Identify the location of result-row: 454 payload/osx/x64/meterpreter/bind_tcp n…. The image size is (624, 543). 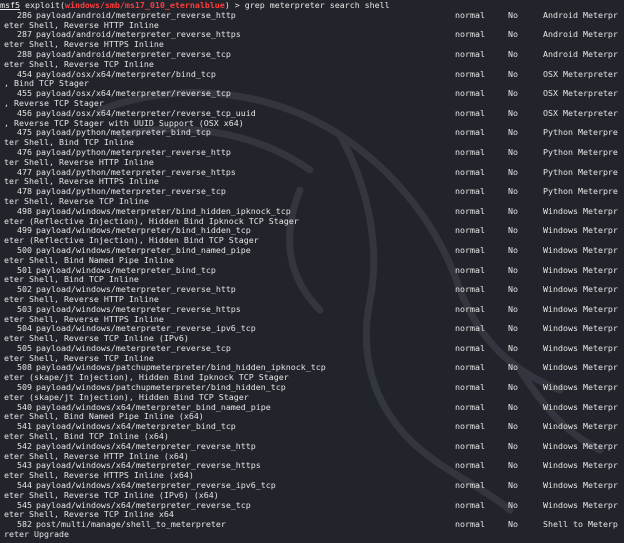
(312, 74).